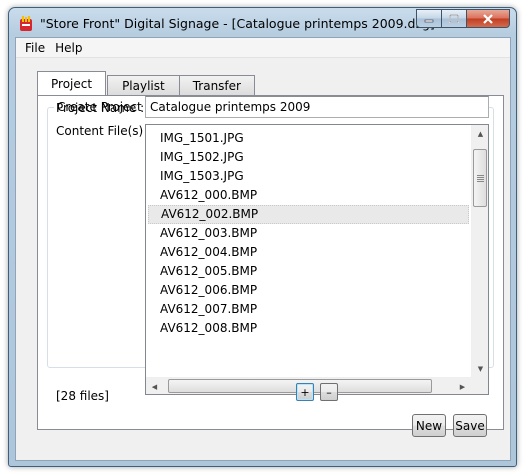  Describe the element at coordinates (308, 195) in the screenshot. I see `list-item: AV612_000.BMP` at that location.